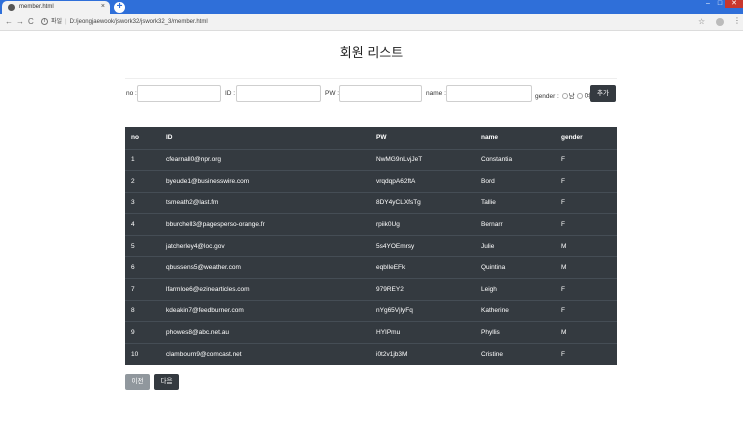  What do you see at coordinates (737, 20) in the screenshot?
I see `menu-dots-icon: ⋮` at bounding box center [737, 20].